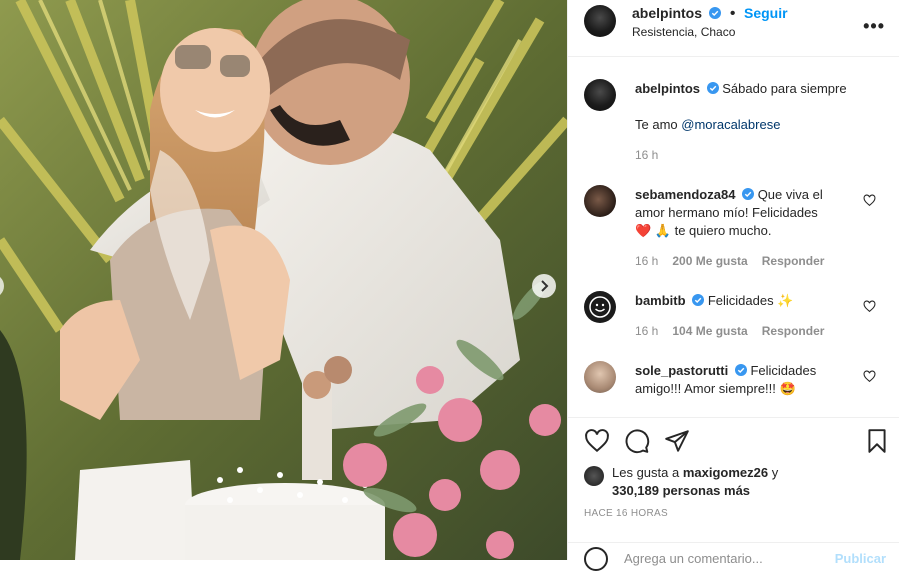 The width and height of the screenshot is (899, 582). What do you see at coordinates (709, 261) in the screenshot?
I see `comment-likes-count: 200 Me gusta` at bounding box center [709, 261].